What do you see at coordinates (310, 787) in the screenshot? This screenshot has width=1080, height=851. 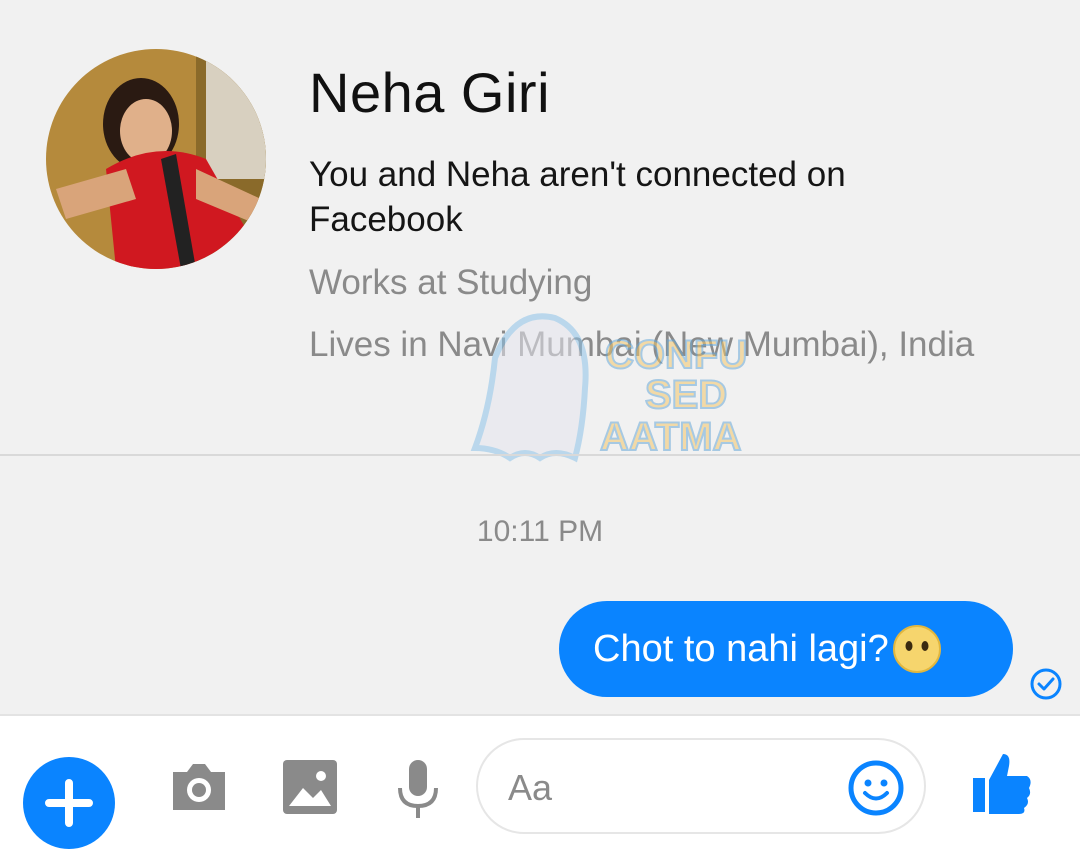 I see `gallery-icon` at bounding box center [310, 787].